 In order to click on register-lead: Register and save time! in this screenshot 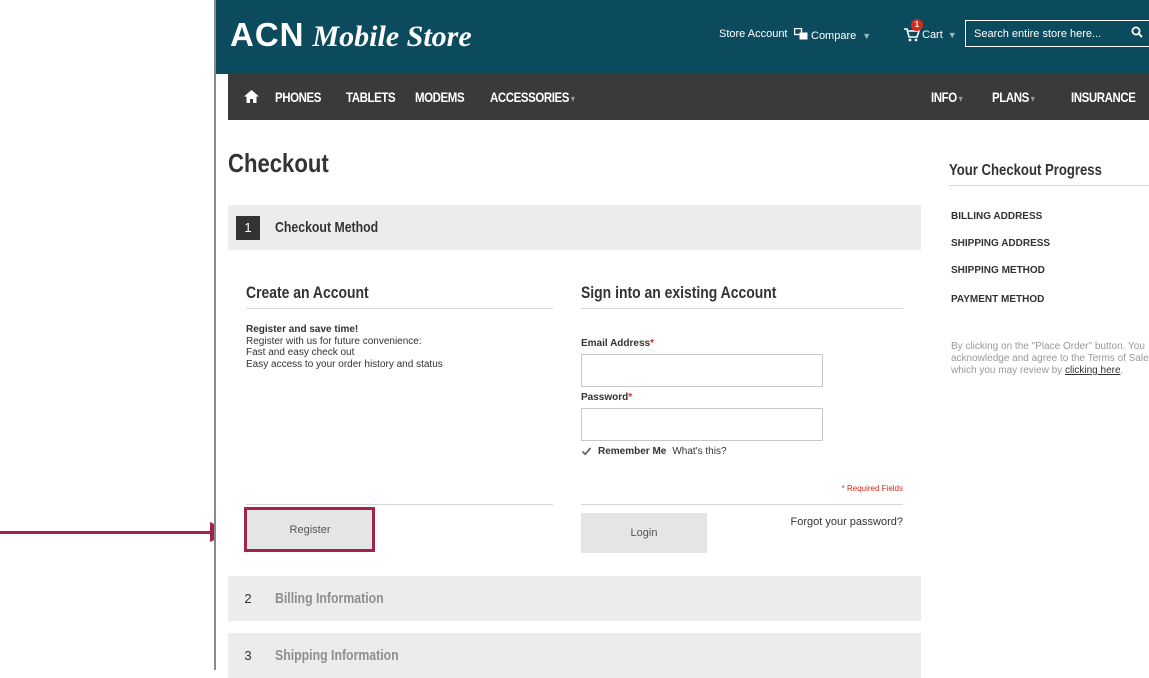, I will do `click(302, 329)`.